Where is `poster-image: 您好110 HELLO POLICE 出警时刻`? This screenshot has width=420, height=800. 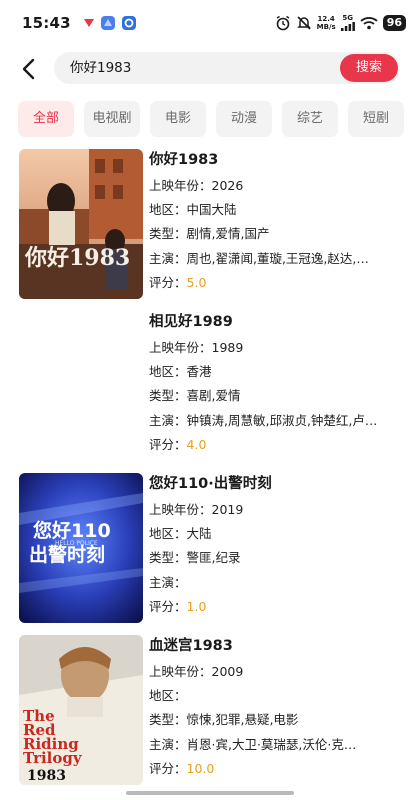 poster-image: 您好110 HELLO POLICE 出警时刻 is located at coordinates (81, 548).